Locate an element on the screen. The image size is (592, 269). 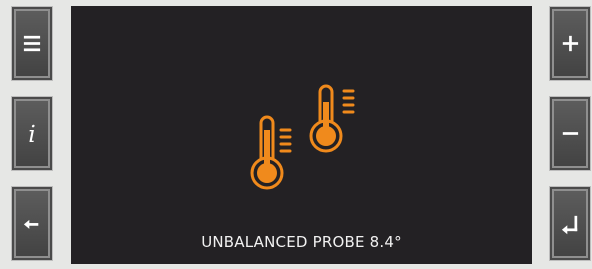
status-message: UNBALANCED PROBE 8.4° is located at coordinates (301, 242).